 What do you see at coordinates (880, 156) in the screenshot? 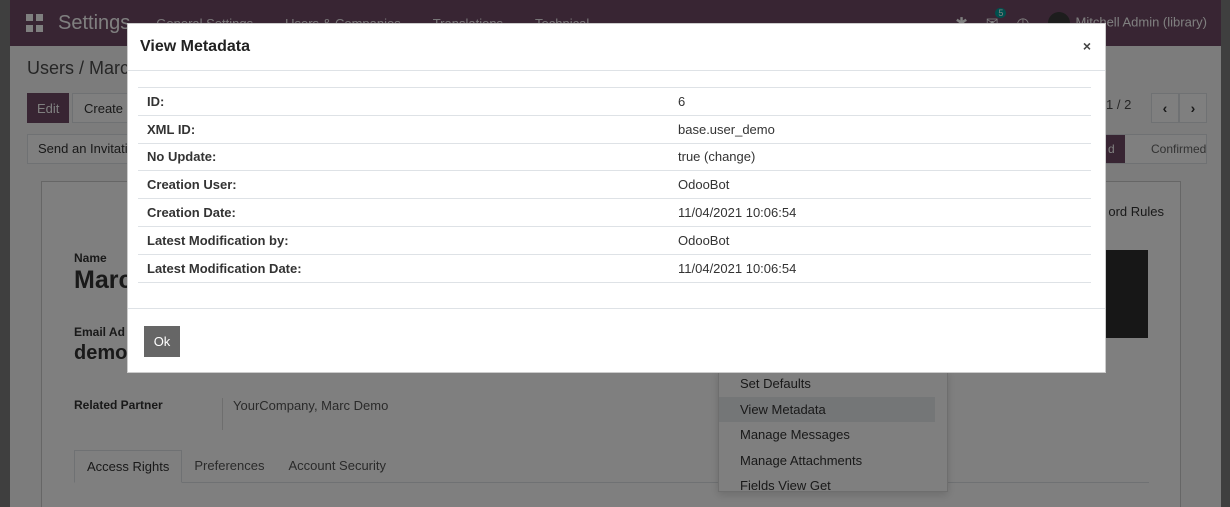
I see `no-update-change-link: true (change)` at bounding box center [880, 156].